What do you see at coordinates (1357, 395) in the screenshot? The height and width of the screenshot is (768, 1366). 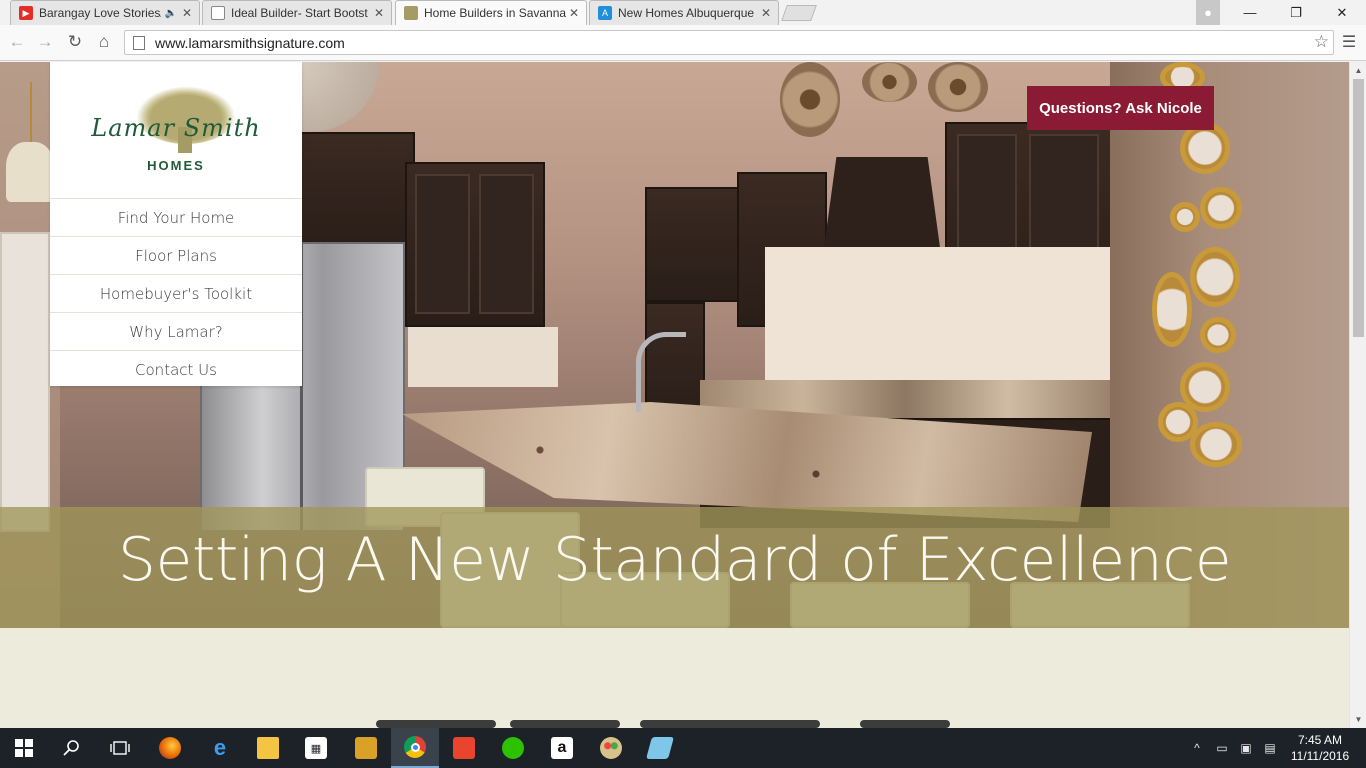 I see `page-scrollbar: ▲ ▼` at bounding box center [1357, 395].